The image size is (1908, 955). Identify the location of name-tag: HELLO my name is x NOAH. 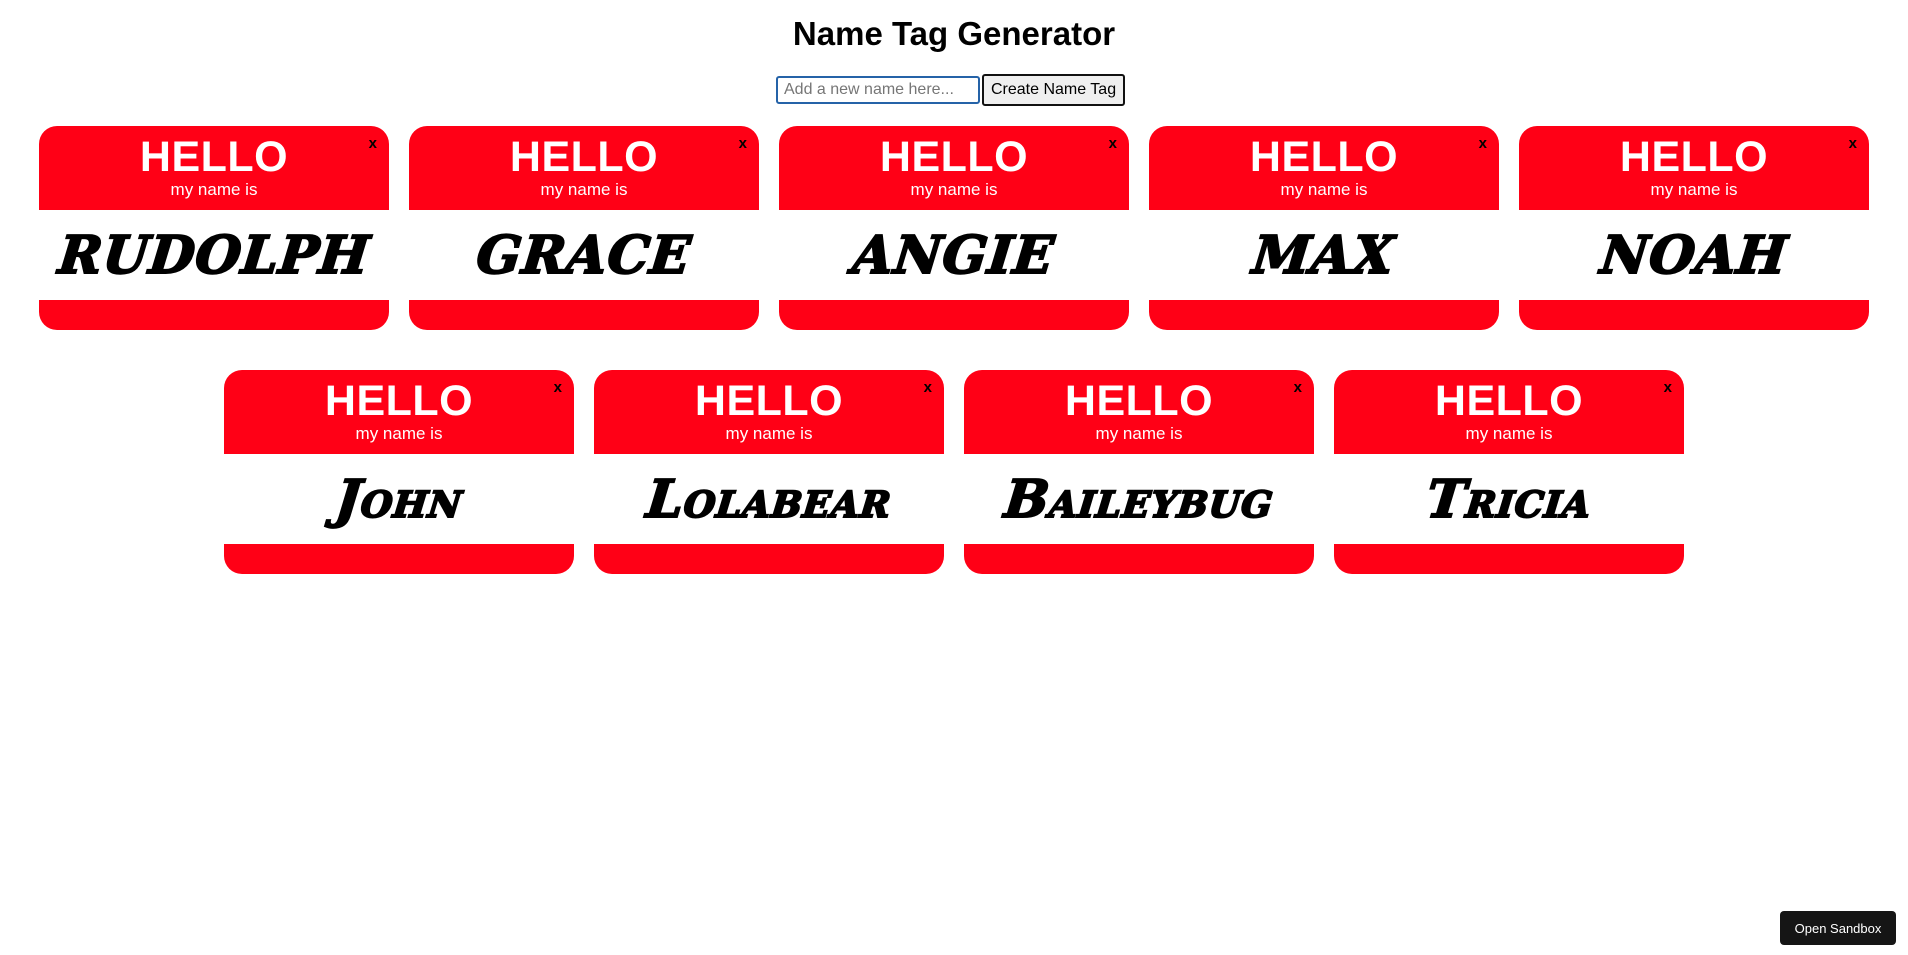
(1694, 228).